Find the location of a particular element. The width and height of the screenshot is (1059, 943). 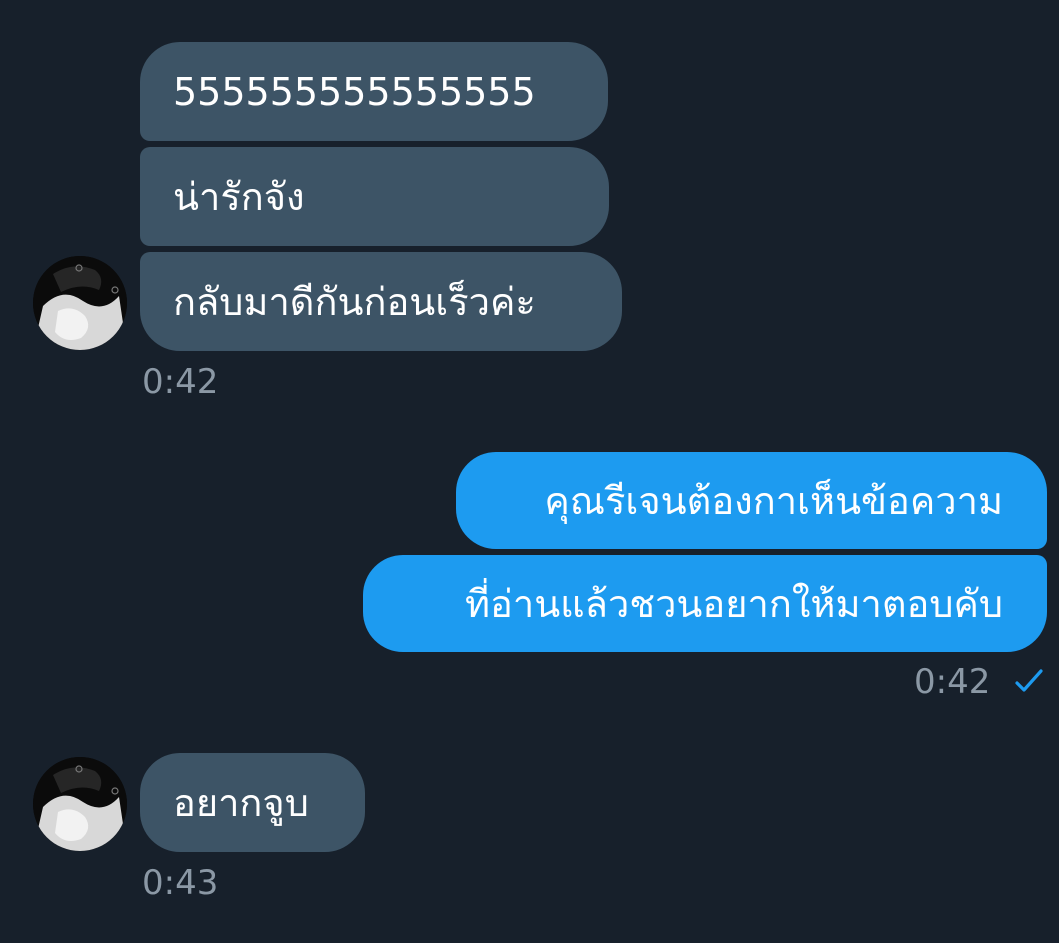

message-text: คุณรีเจนต้องกาเห็นข้อความ is located at coordinates (773, 500).